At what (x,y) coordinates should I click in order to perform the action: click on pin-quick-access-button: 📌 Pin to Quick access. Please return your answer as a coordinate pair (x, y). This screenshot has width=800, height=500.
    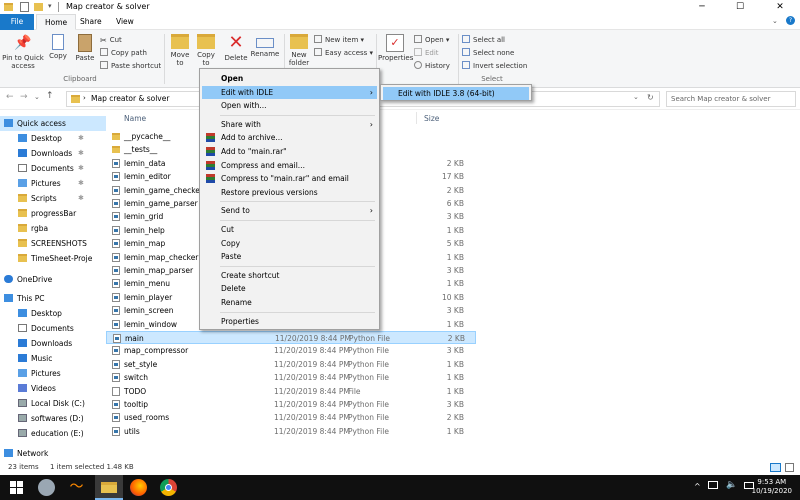
    Looking at the image, I should click on (23, 52).